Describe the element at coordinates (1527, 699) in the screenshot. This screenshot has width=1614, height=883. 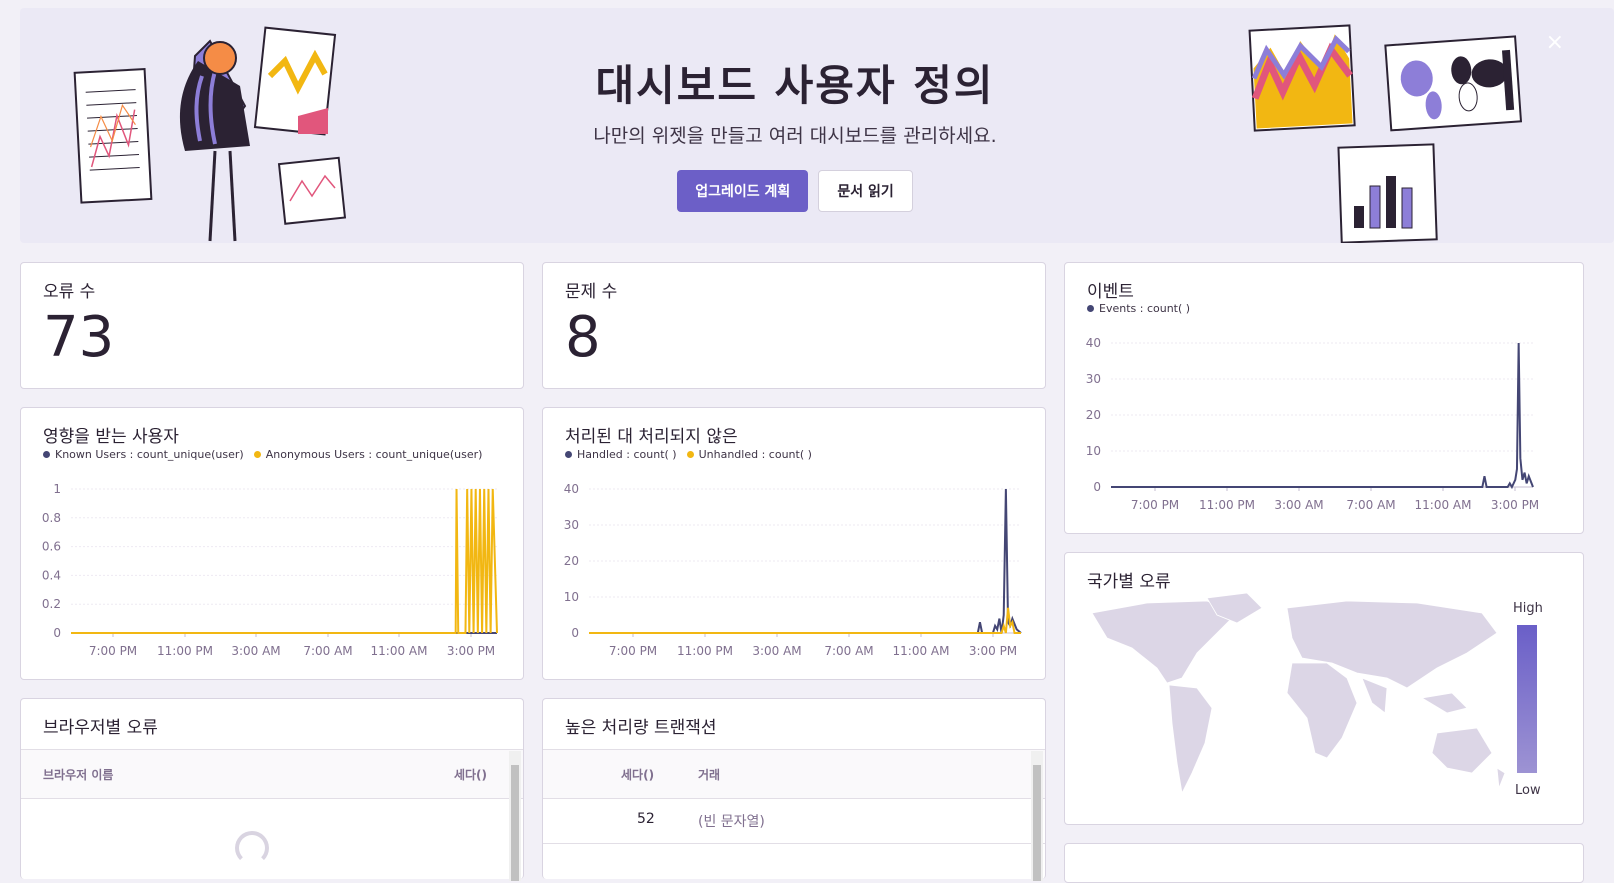
I see `map-color-scale` at that location.